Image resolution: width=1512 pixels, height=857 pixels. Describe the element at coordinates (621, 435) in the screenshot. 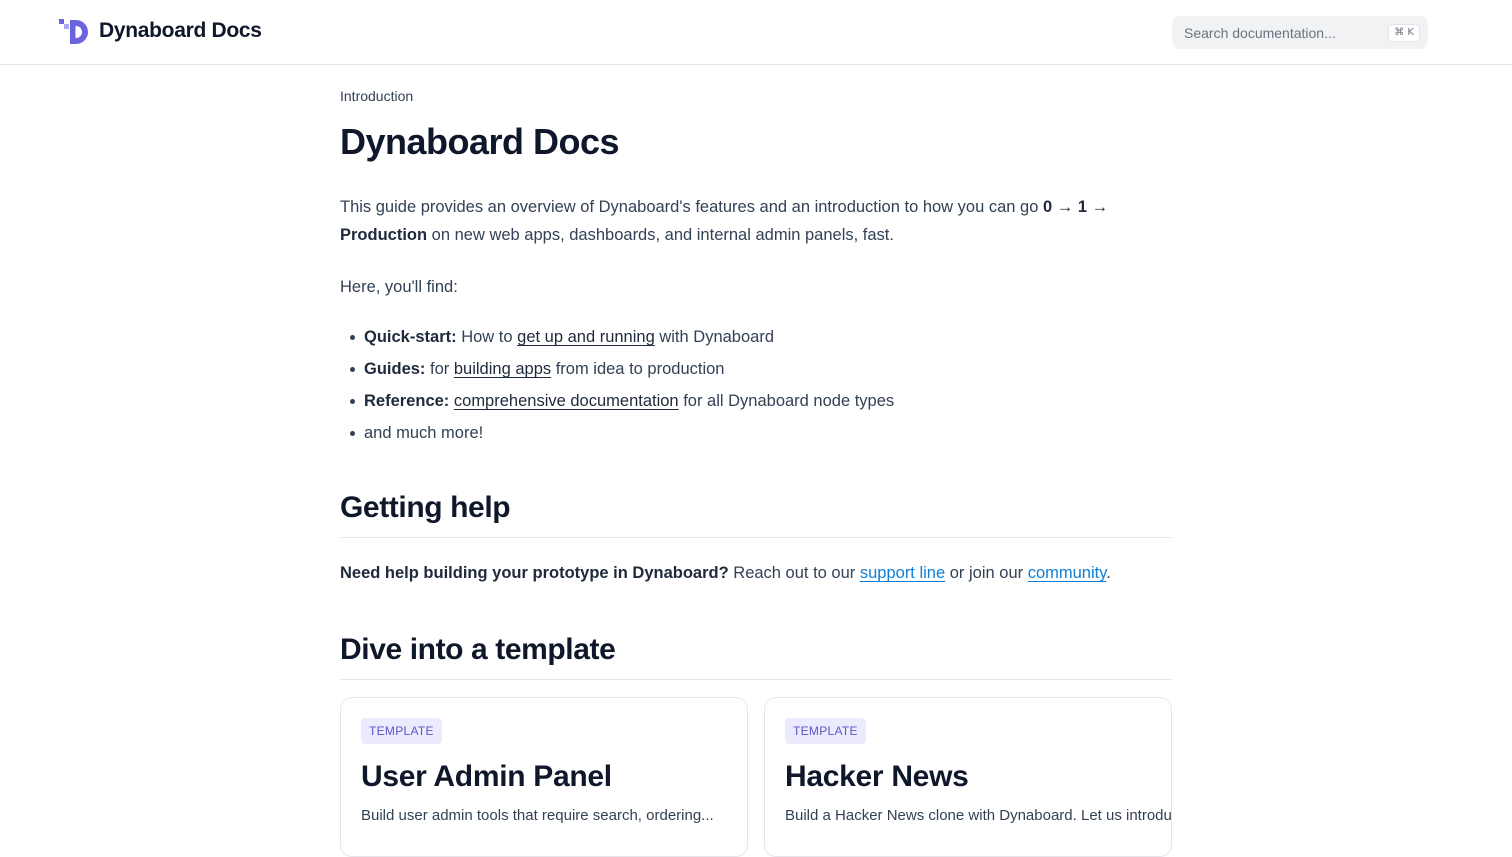

I see `list-item-more: and much more!` at that location.